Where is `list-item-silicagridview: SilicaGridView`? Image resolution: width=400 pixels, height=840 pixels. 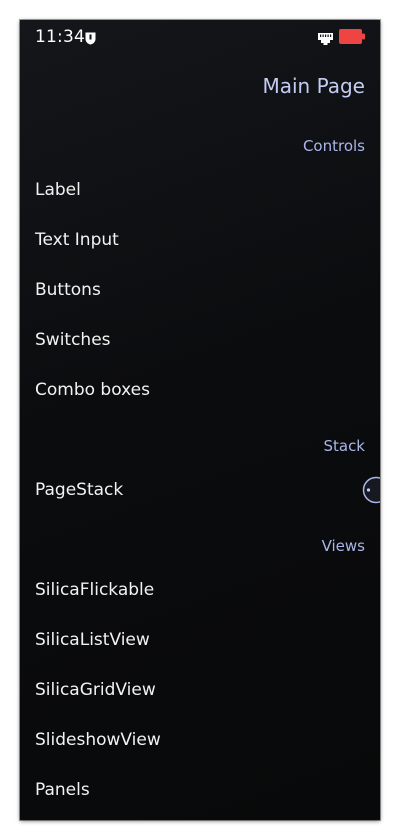
list-item-silicagridview: SilicaGridView is located at coordinates (200, 692).